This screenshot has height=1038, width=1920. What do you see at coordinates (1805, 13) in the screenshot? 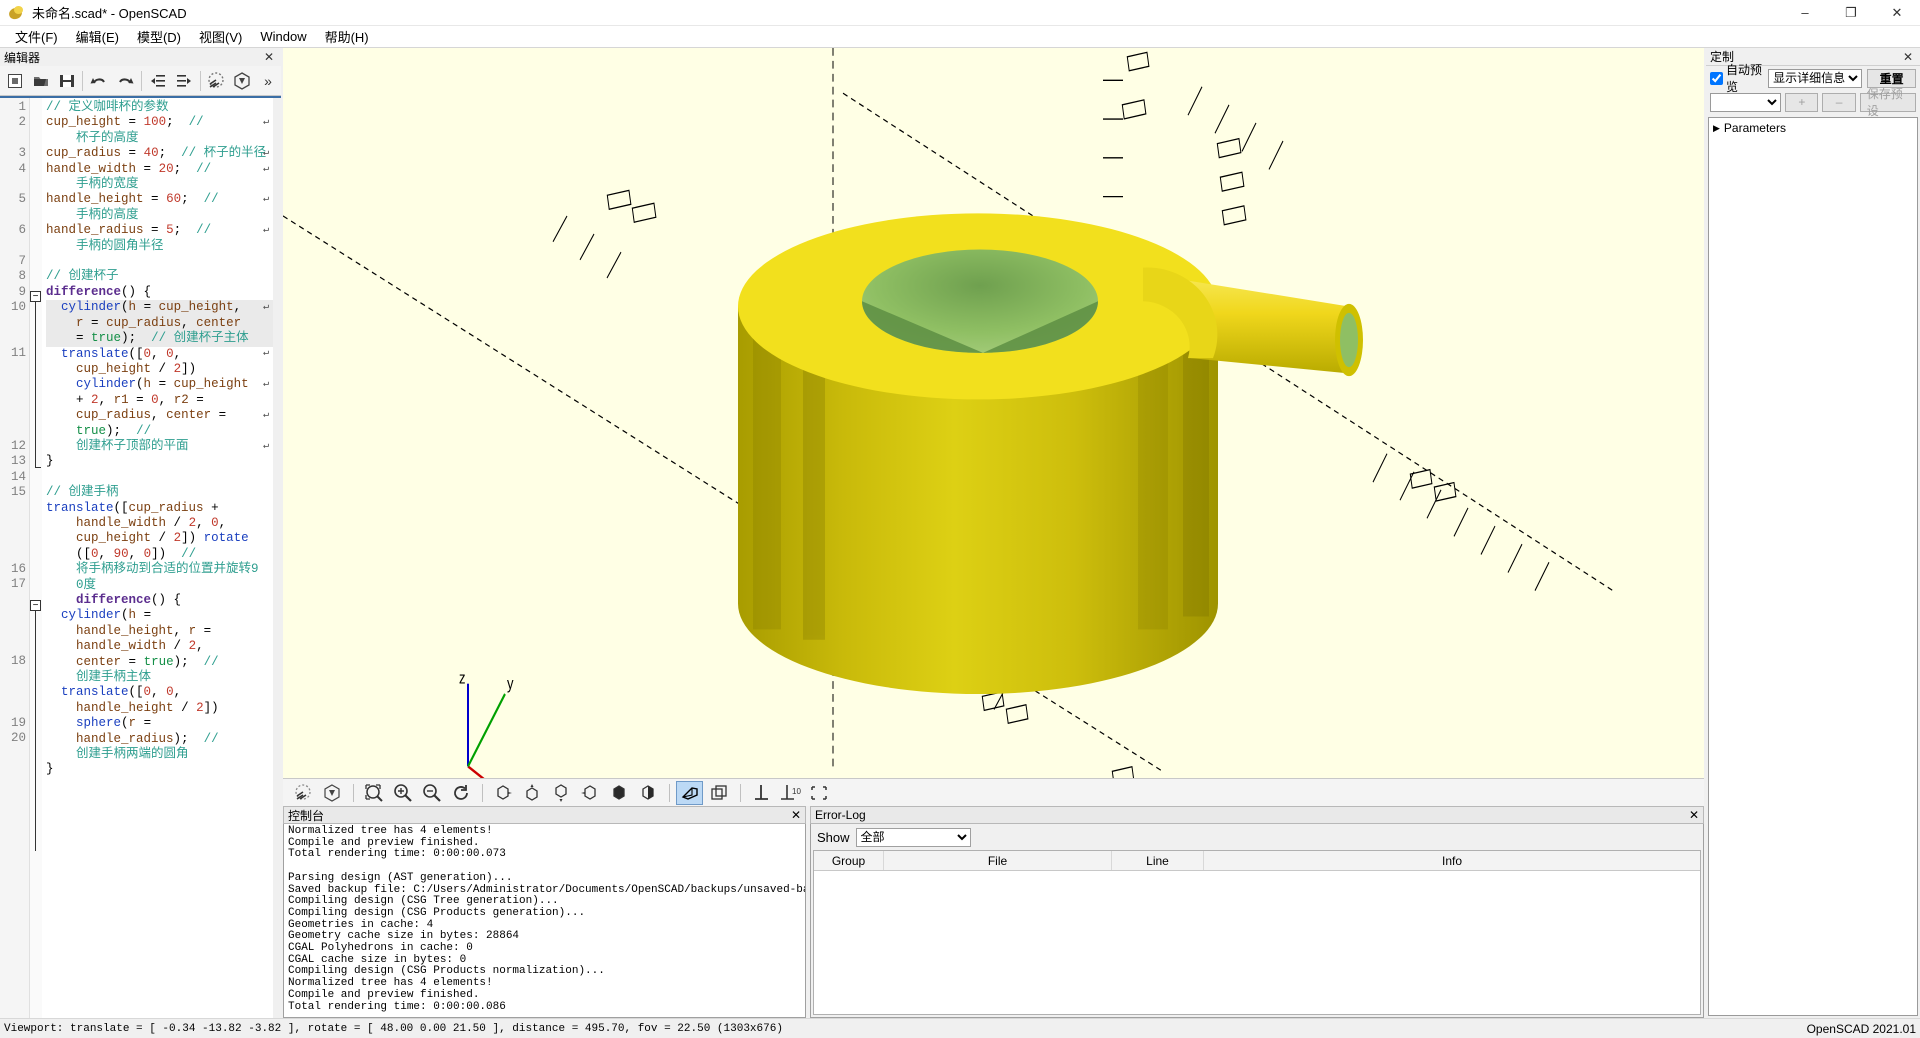
I see `minimize-button: –` at bounding box center [1805, 13].